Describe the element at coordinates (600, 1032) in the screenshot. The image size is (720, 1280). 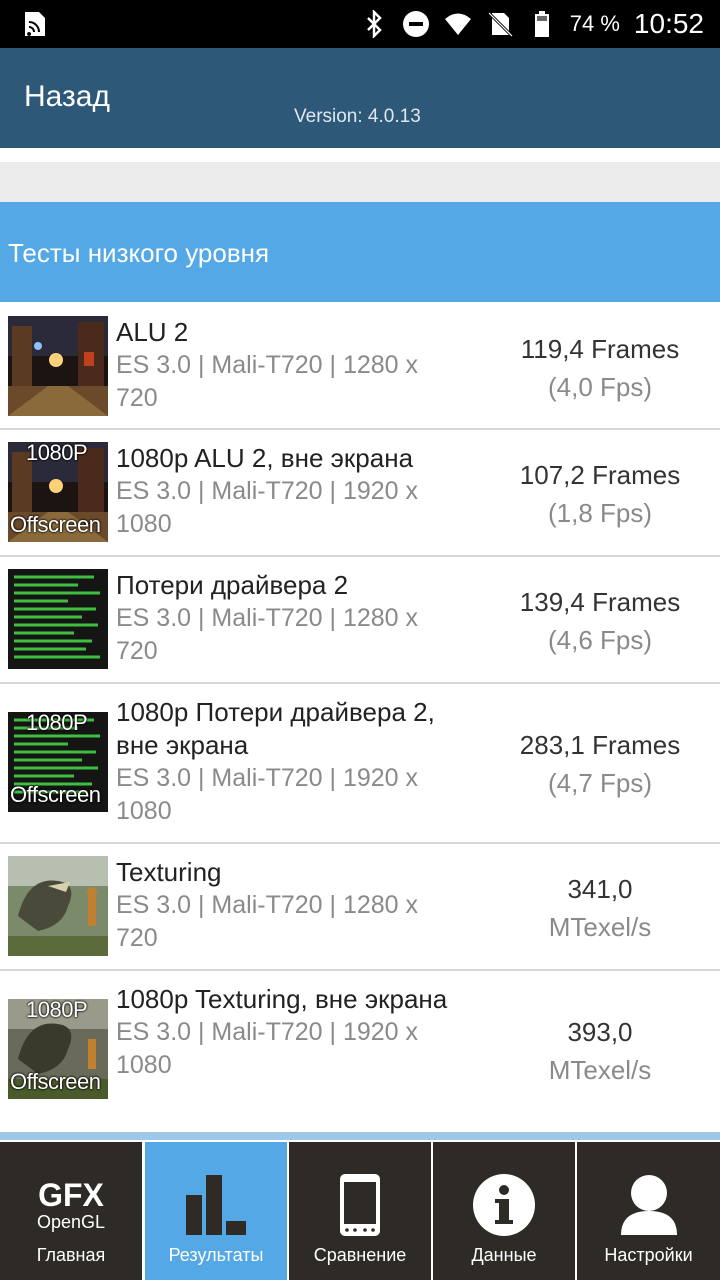
I see `score-value: 393,0` at that location.